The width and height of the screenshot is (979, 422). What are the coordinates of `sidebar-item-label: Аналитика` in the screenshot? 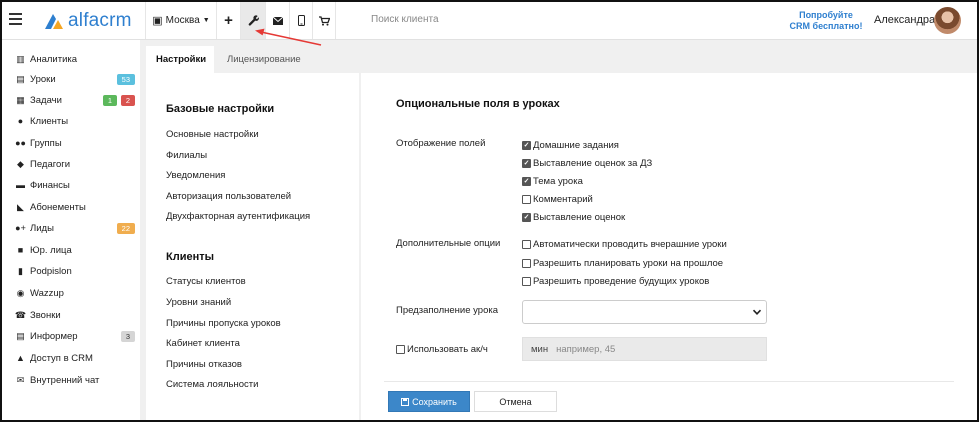 It's located at (54, 59).